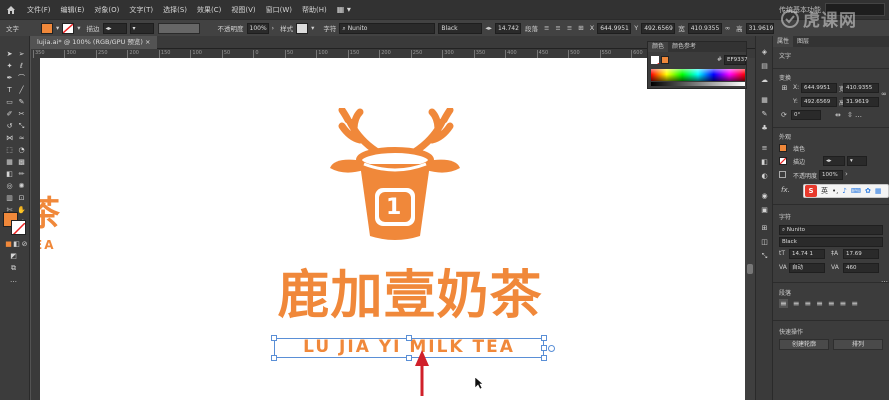  What do you see at coordinates (824, 191) in the screenshot?
I see `ime-mode-toggle: 英` at bounding box center [824, 191].